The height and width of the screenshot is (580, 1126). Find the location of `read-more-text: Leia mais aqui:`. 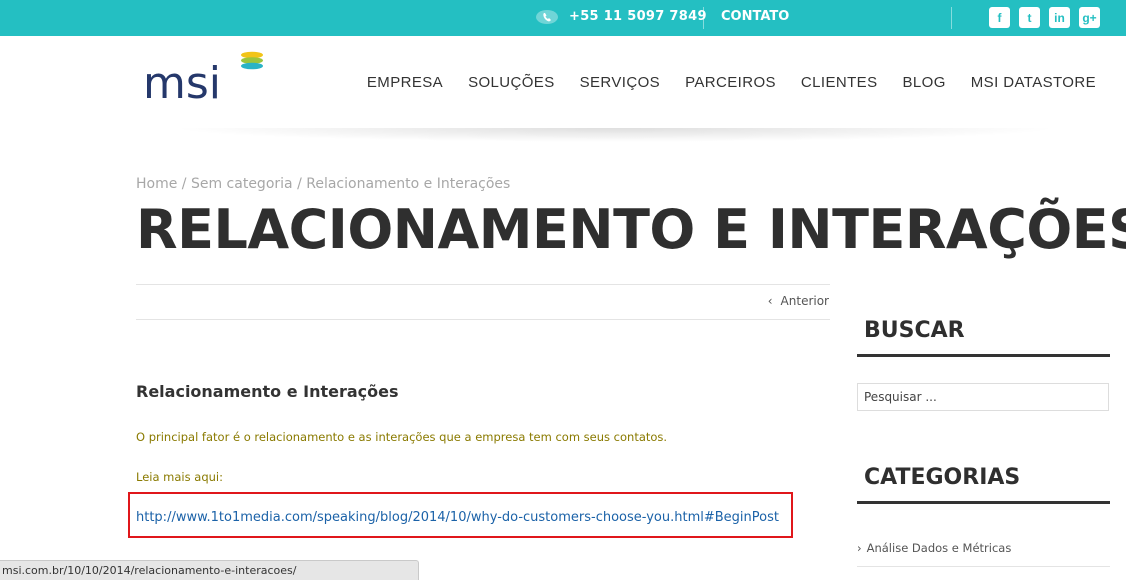

read-more-text: Leia mais aqui: is located at coordinates (179, 477).